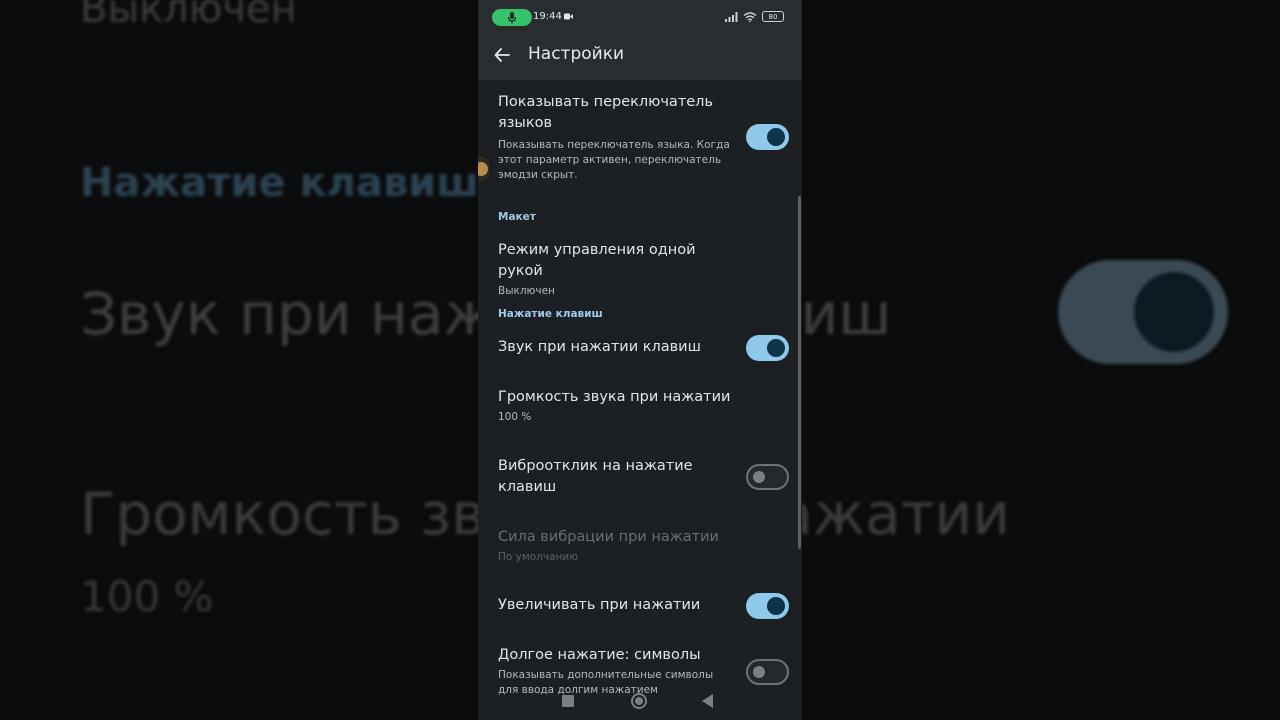  What do you see at coordinates (147, 596) in the screenshot?
I see `bg-text-volume-value: 100 %` at bounding box center [147, 596].